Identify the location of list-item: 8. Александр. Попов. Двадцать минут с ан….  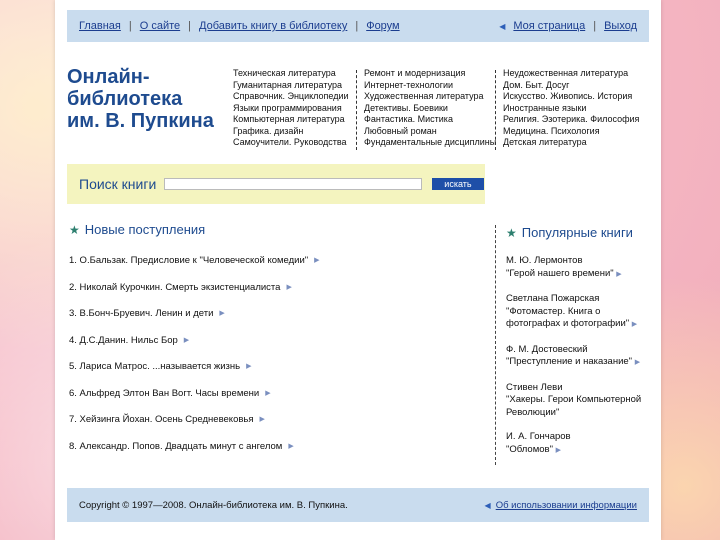
(194, 454).